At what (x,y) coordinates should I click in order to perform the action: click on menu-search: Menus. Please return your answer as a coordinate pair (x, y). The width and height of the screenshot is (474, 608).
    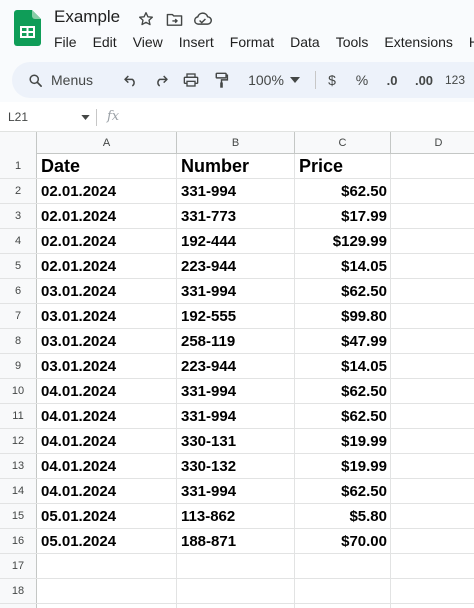
    Looking at the image, I should click on (68, 80).